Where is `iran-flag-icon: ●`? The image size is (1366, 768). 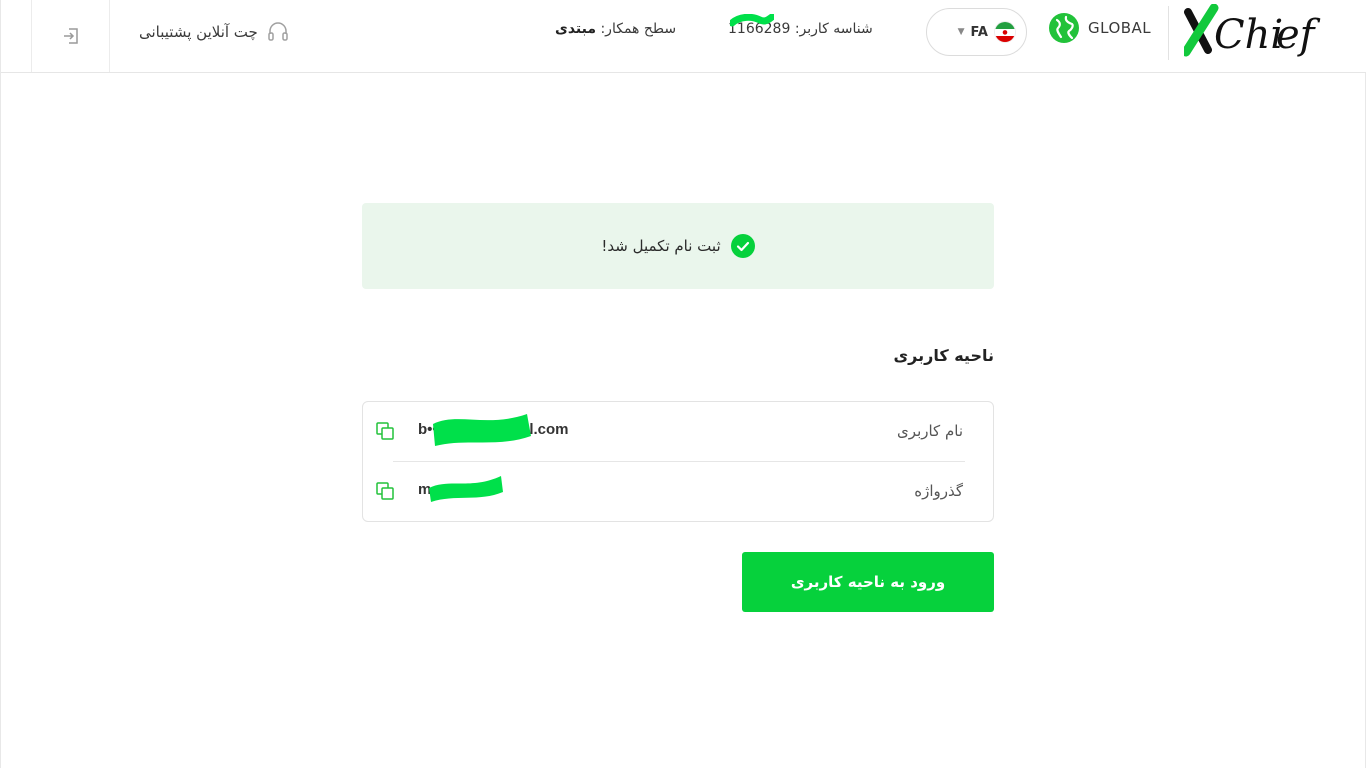 iran-flag-icon: ● is located at coordinates (1005, 32).